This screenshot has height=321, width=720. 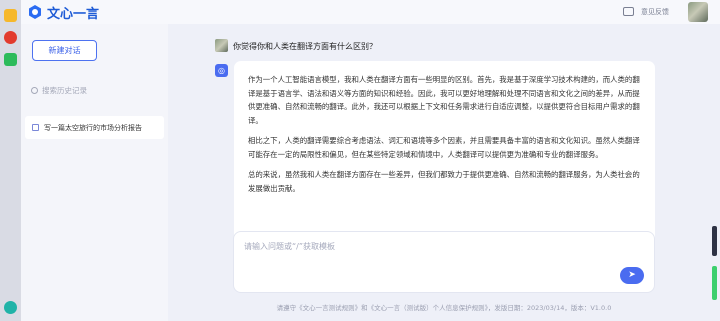 I want to click on new-chat-button: 新建对话, so click(x=64, y=50).